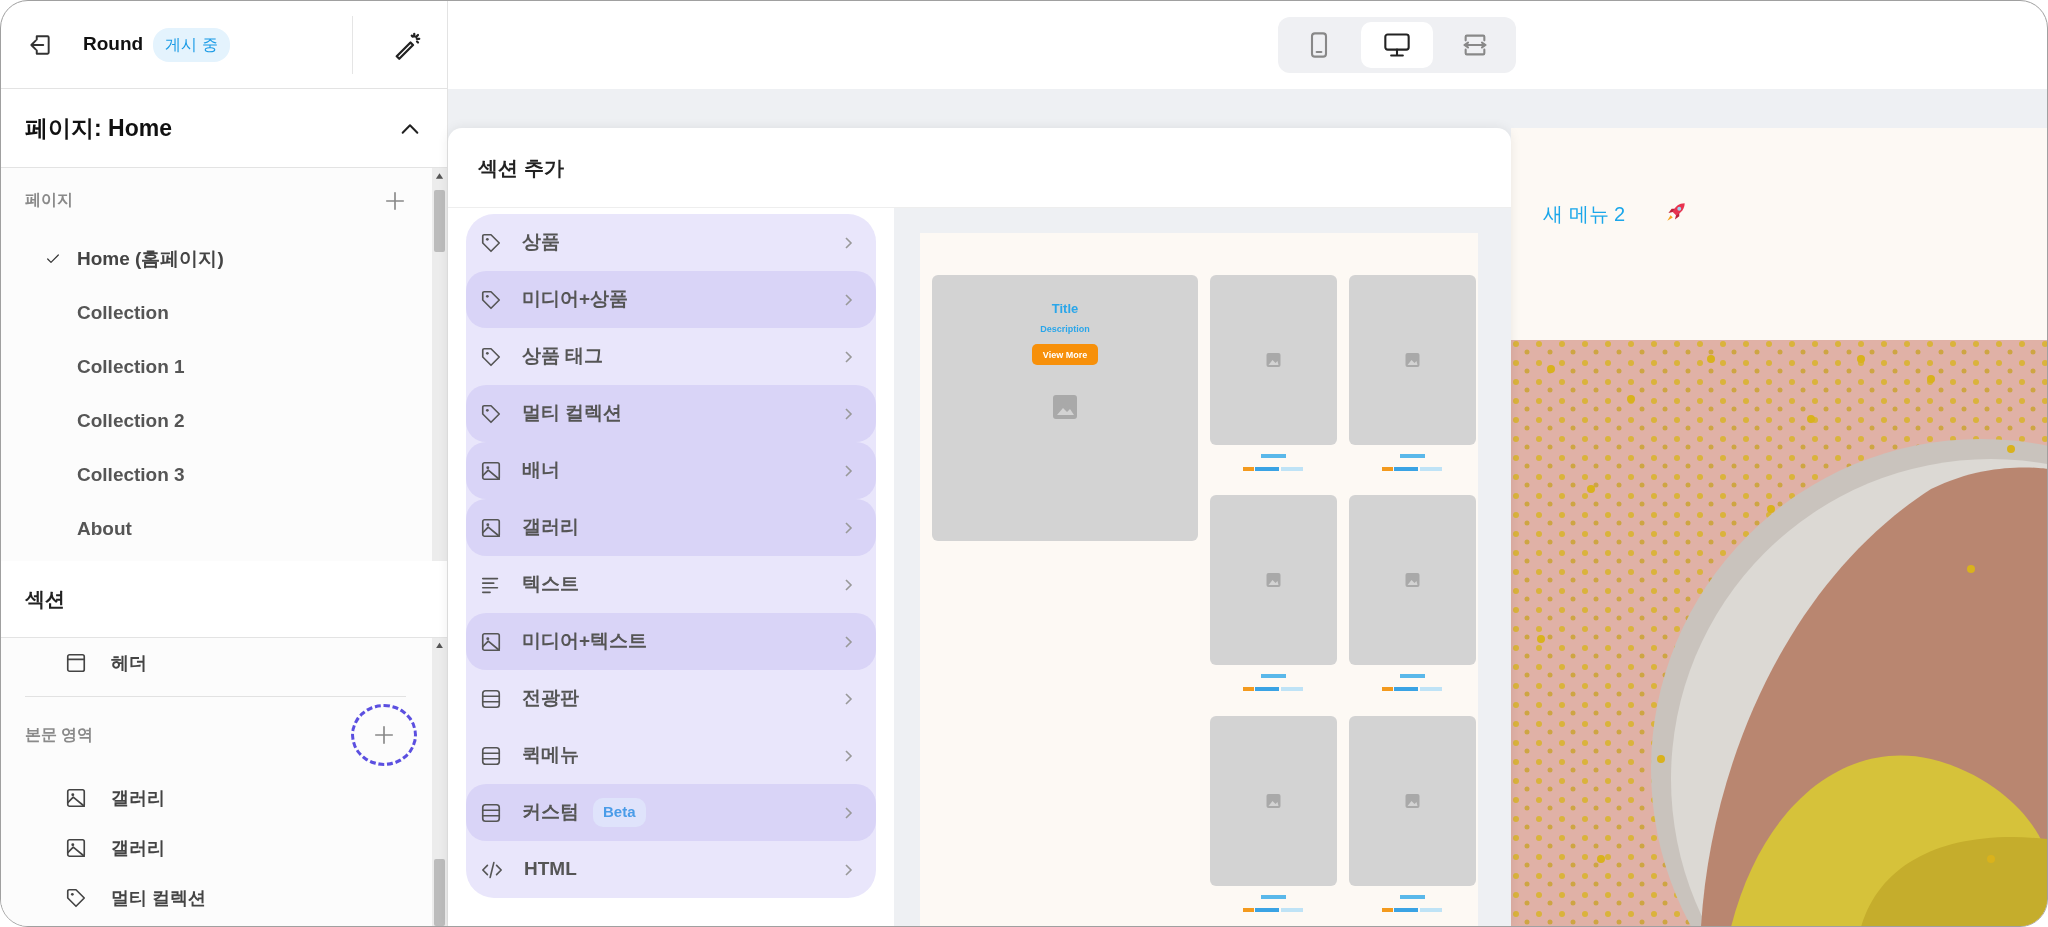  I want to click on section-type-item: 상품, so click(671, 242).